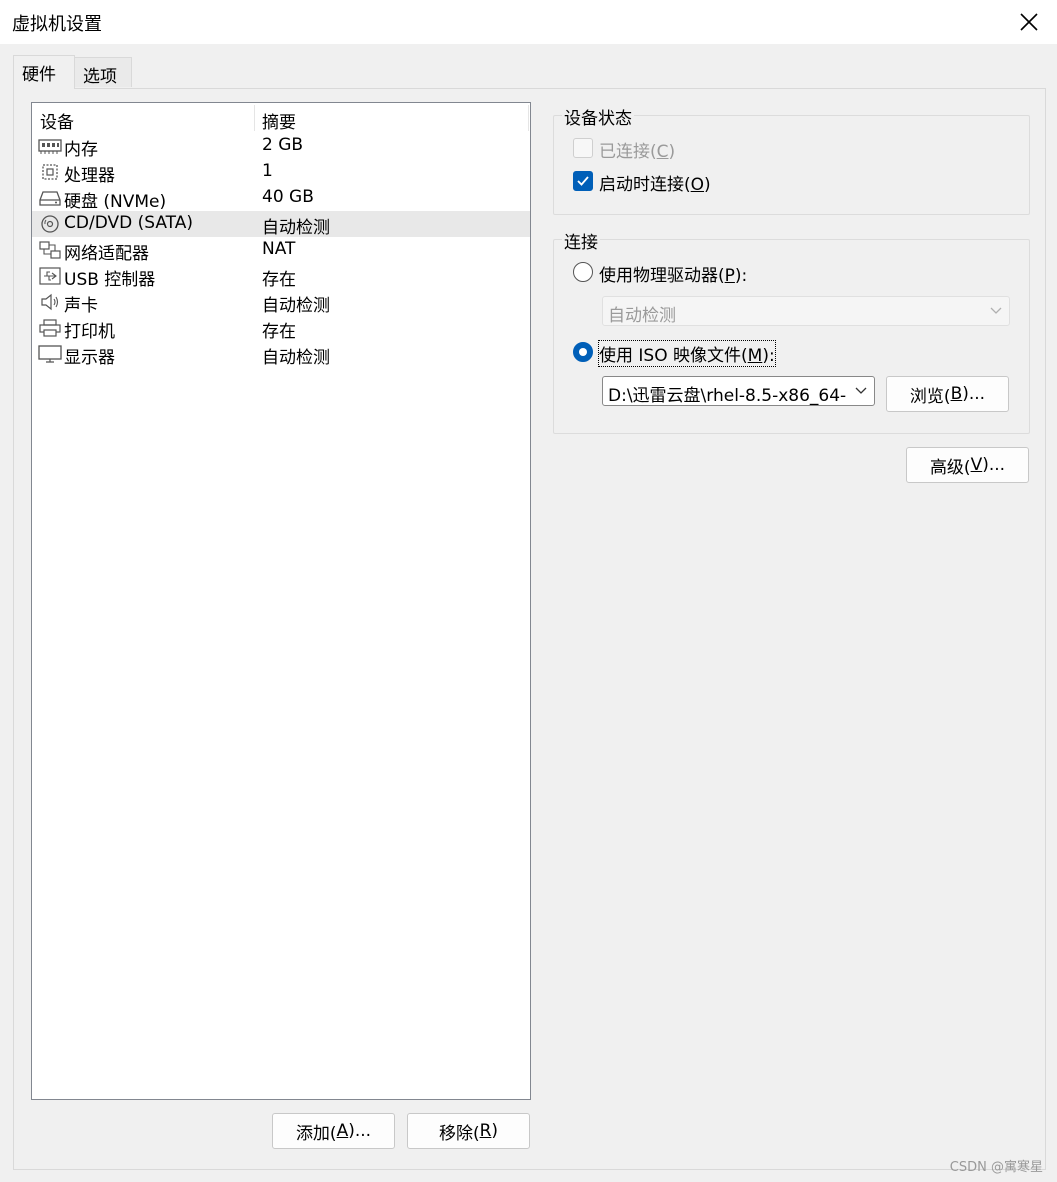 The image size is (1057, 1182). I want to click on device-summary: NAT, so click(279, 249).